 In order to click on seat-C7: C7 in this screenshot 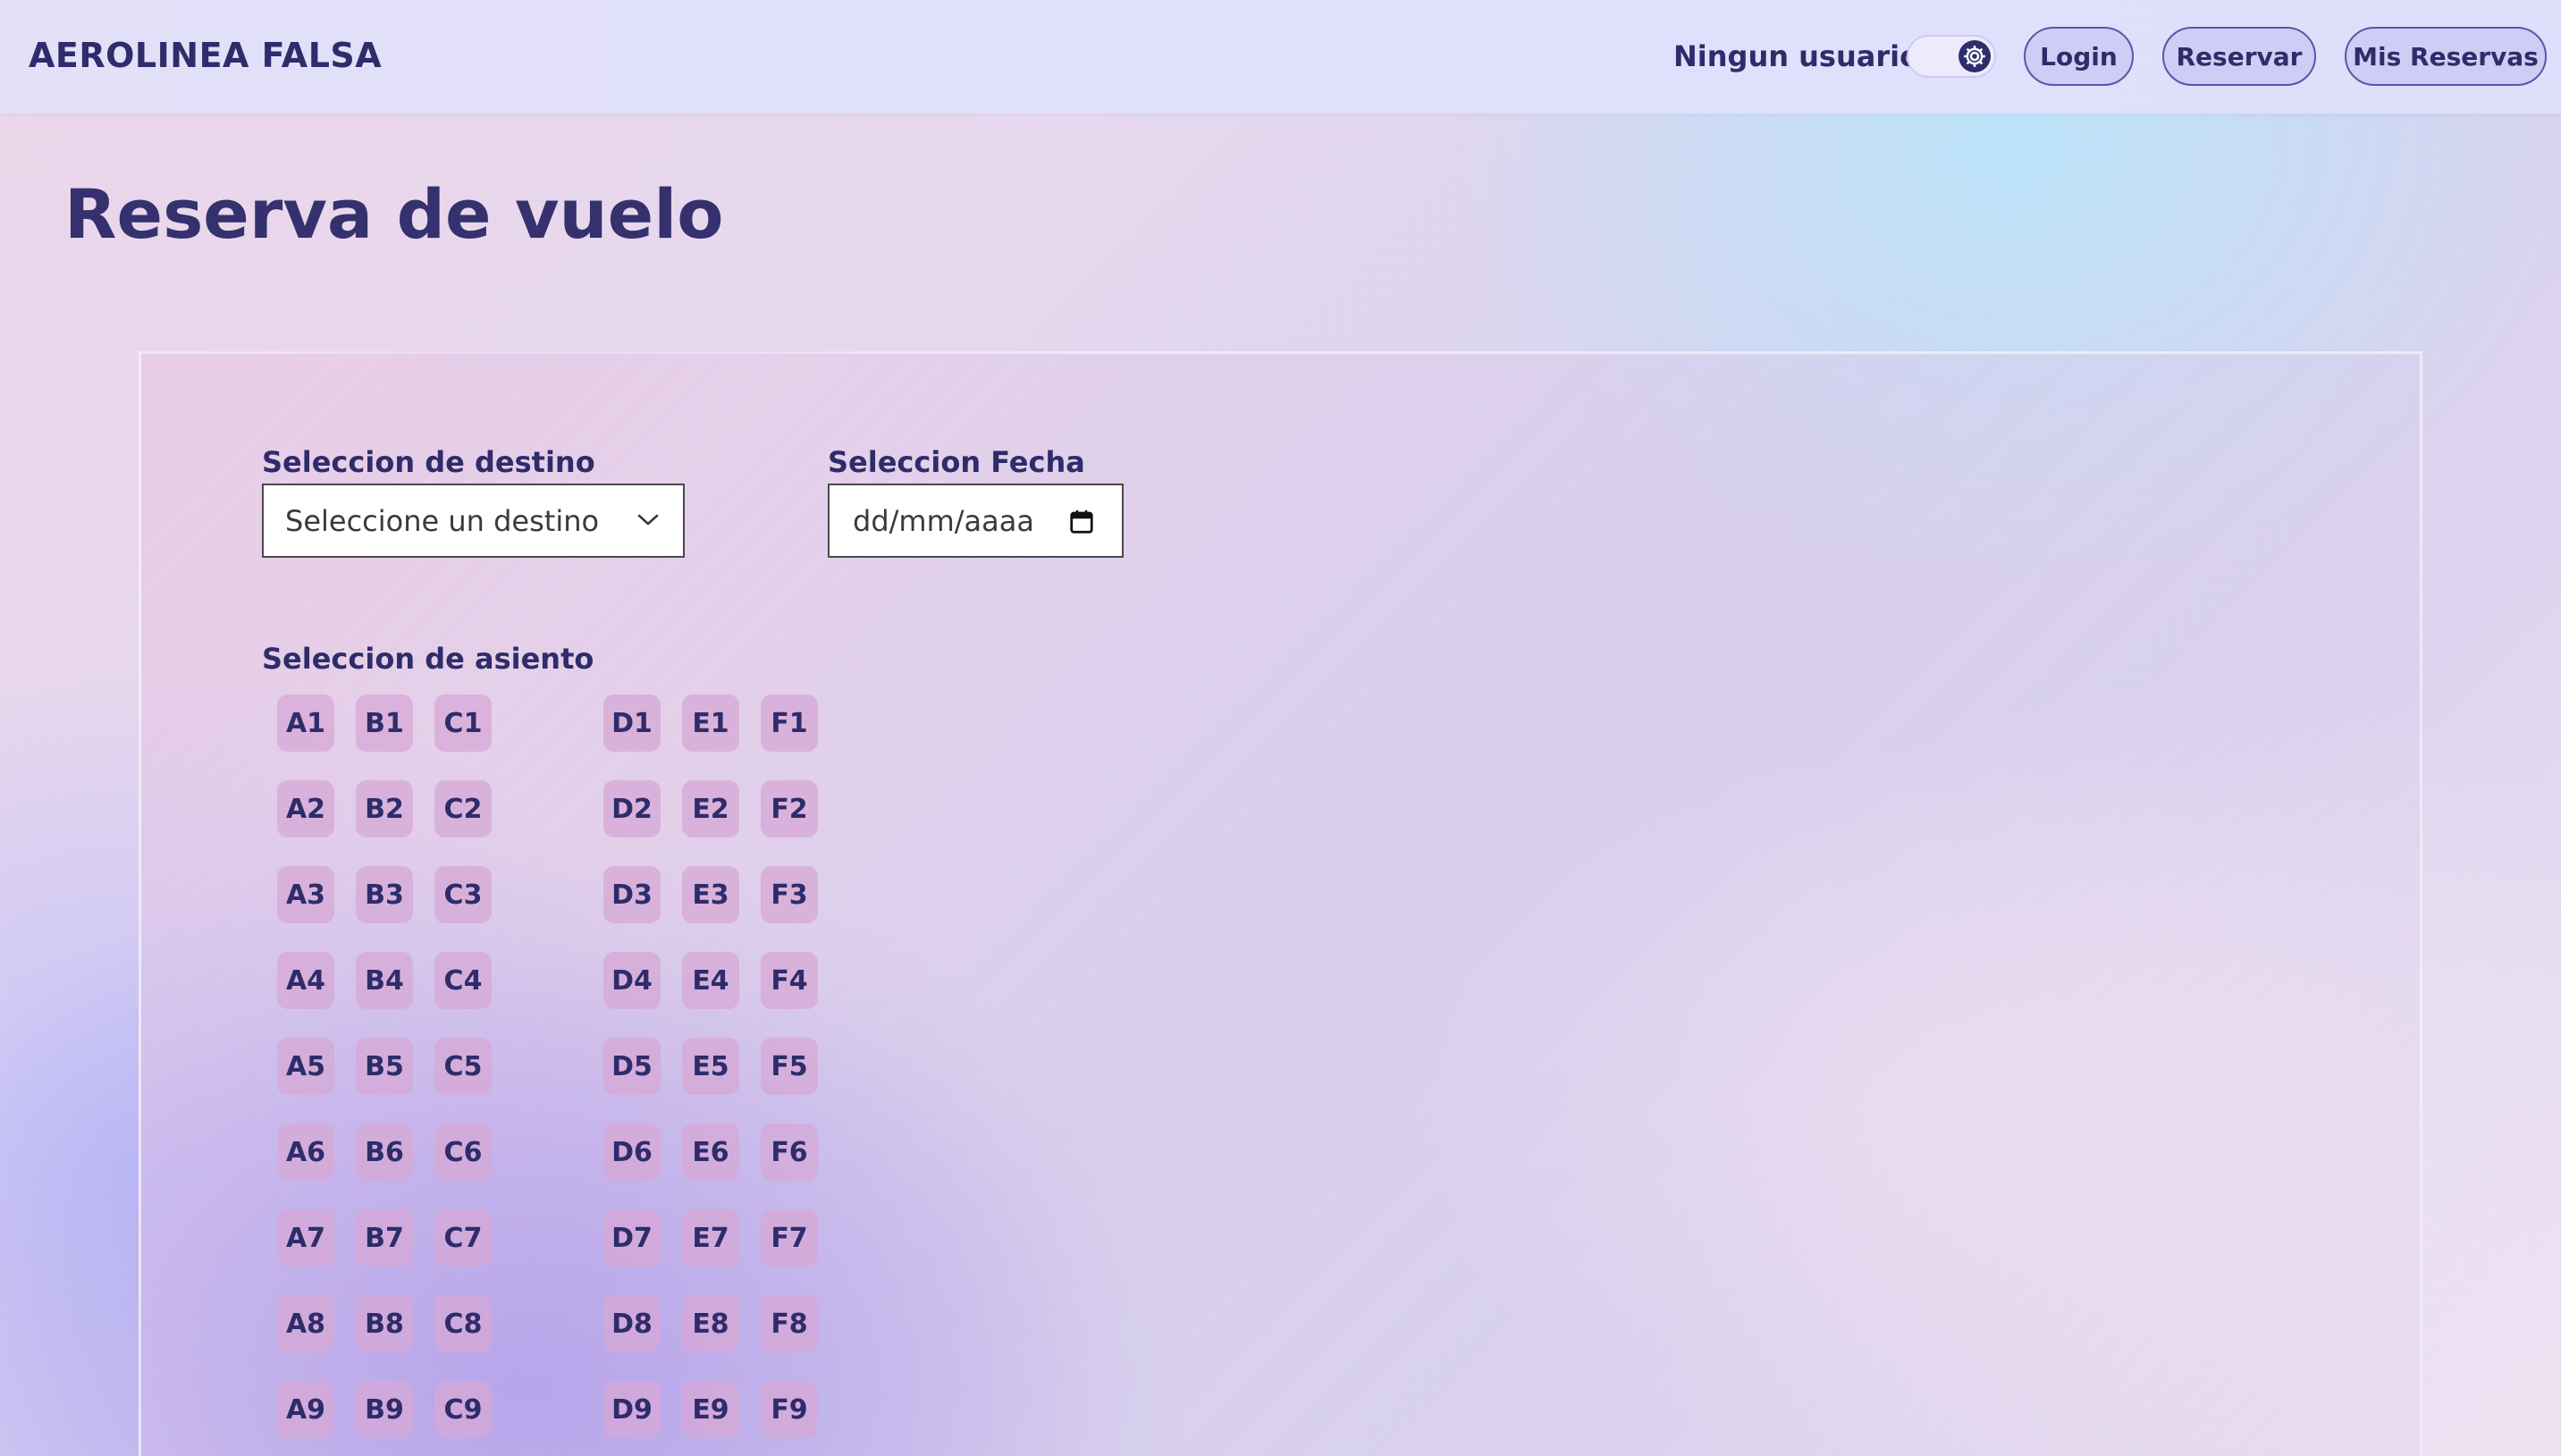, I will do `click(463, 1238)`.